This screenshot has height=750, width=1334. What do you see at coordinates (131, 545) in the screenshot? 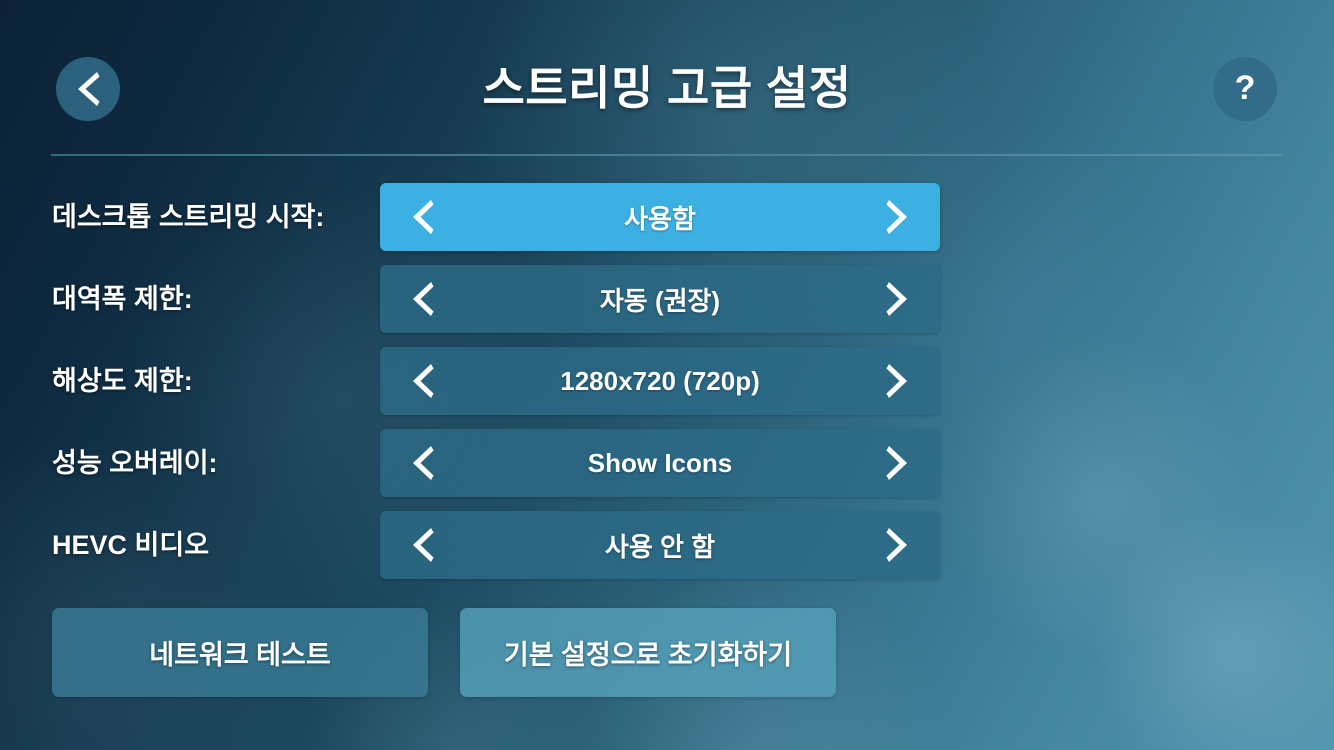
I see `setting-label: HEVC 비디오` at bounding box center [131, 545].